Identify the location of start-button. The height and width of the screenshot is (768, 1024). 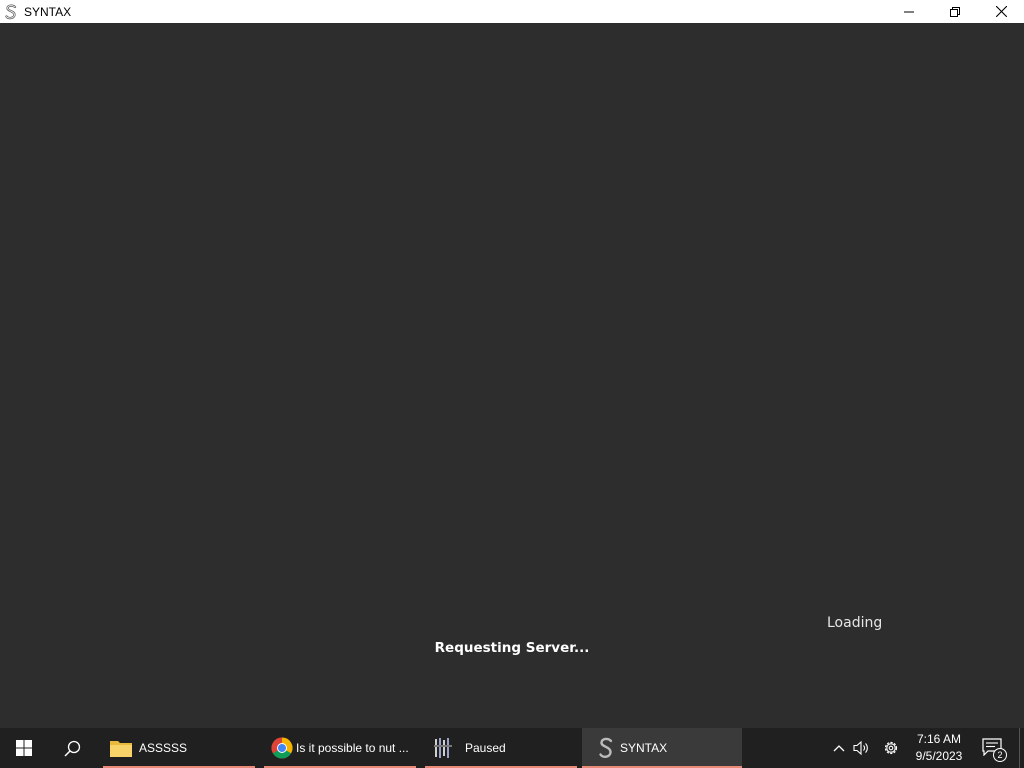
(24, 748).